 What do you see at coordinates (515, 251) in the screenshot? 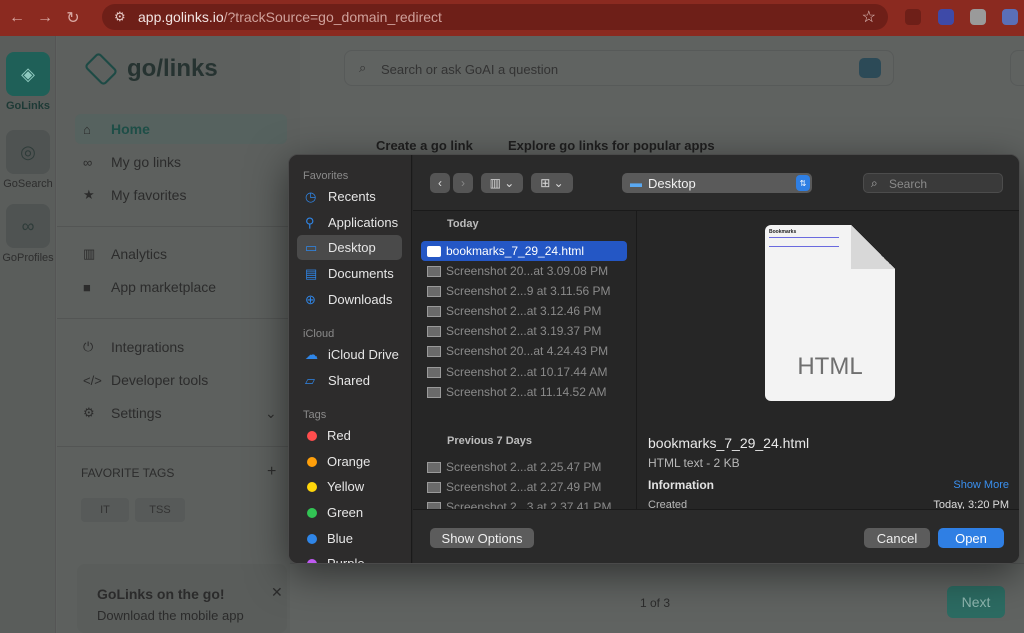
I see `file-name: bookmarks_7_29_24.html` at bounding box center [515, 251].